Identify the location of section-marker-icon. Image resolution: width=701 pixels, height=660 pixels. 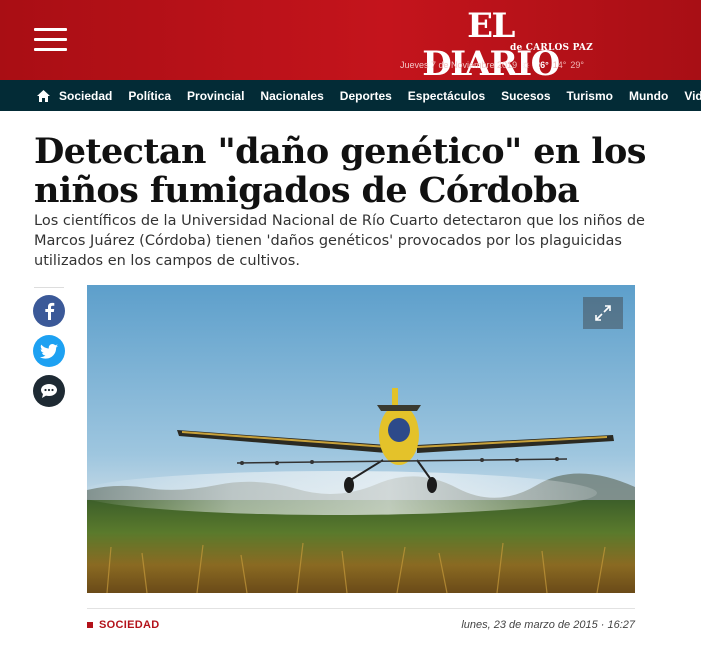
(90, 625).